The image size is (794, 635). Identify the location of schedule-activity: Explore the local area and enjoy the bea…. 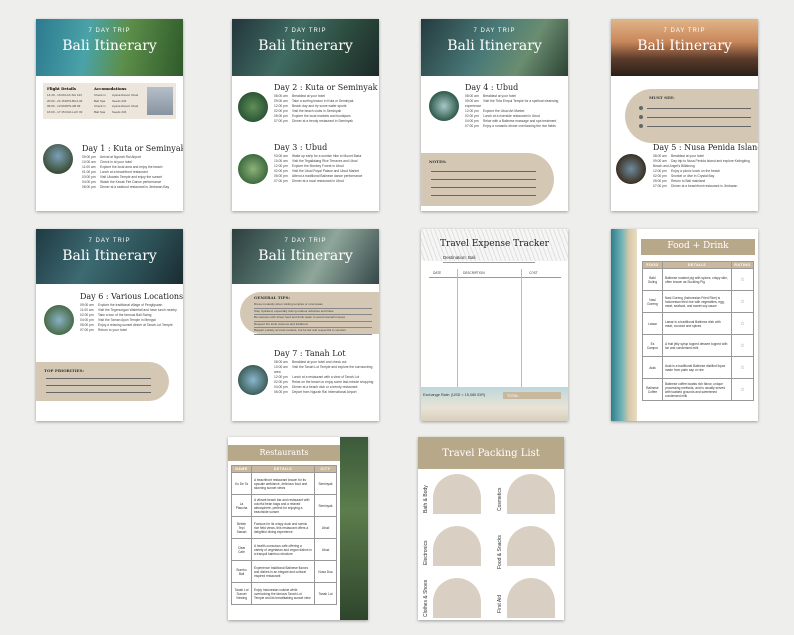
(131, 167).